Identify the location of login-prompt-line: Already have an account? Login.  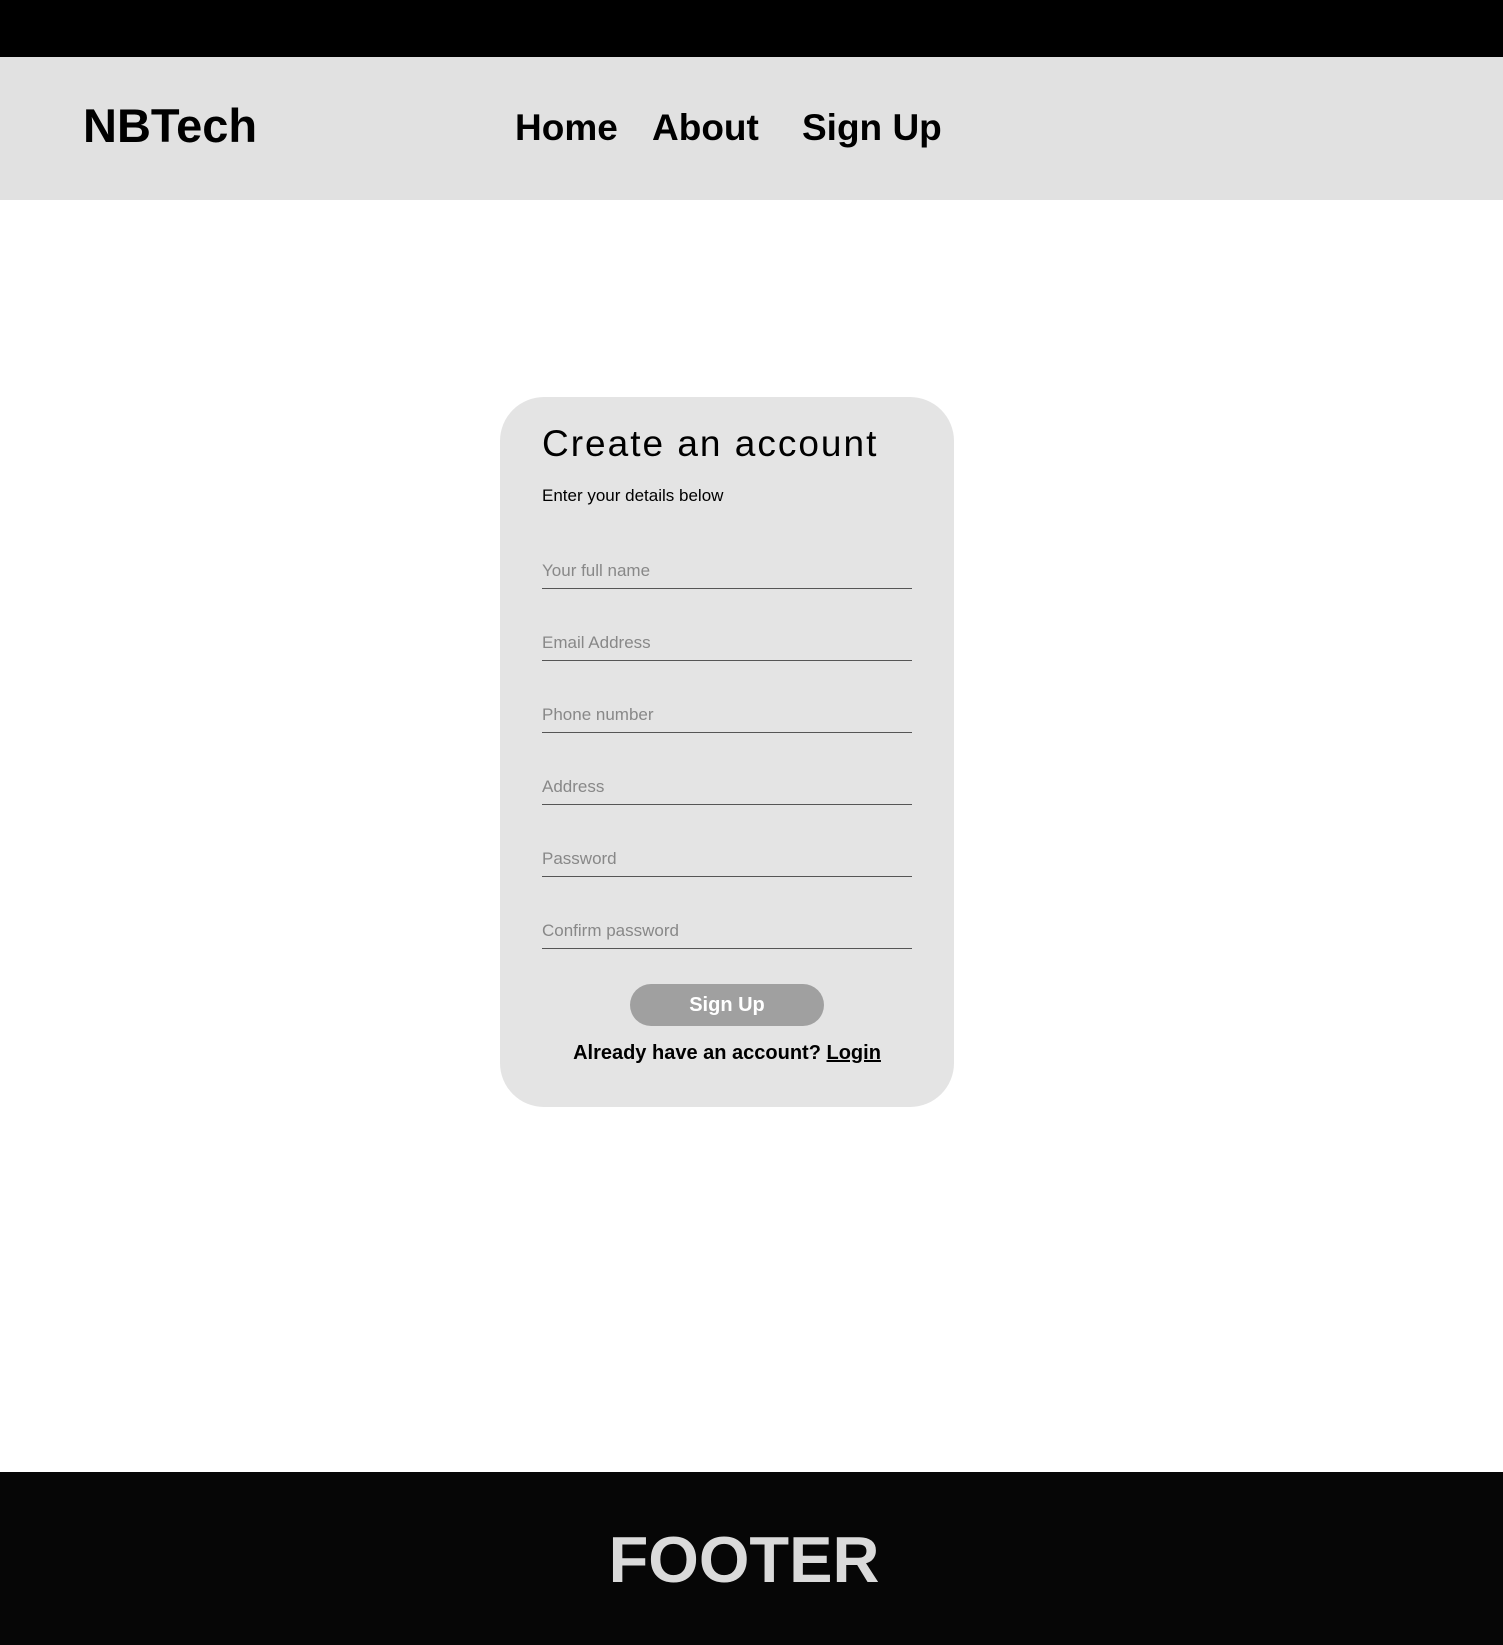
(727, 1053).